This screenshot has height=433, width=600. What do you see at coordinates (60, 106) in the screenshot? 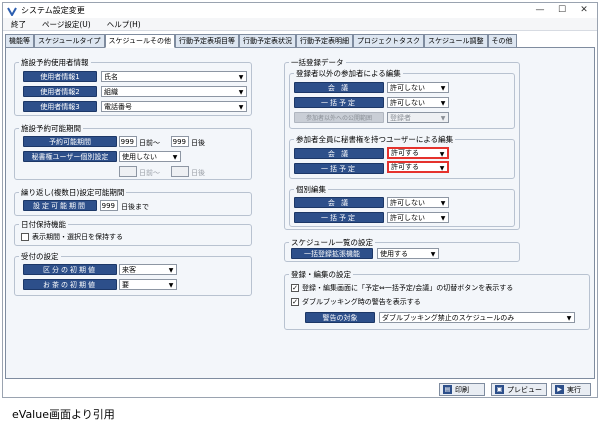
I see `user-info-3-label: 使用者情報3` at bounding box center [60, 106].